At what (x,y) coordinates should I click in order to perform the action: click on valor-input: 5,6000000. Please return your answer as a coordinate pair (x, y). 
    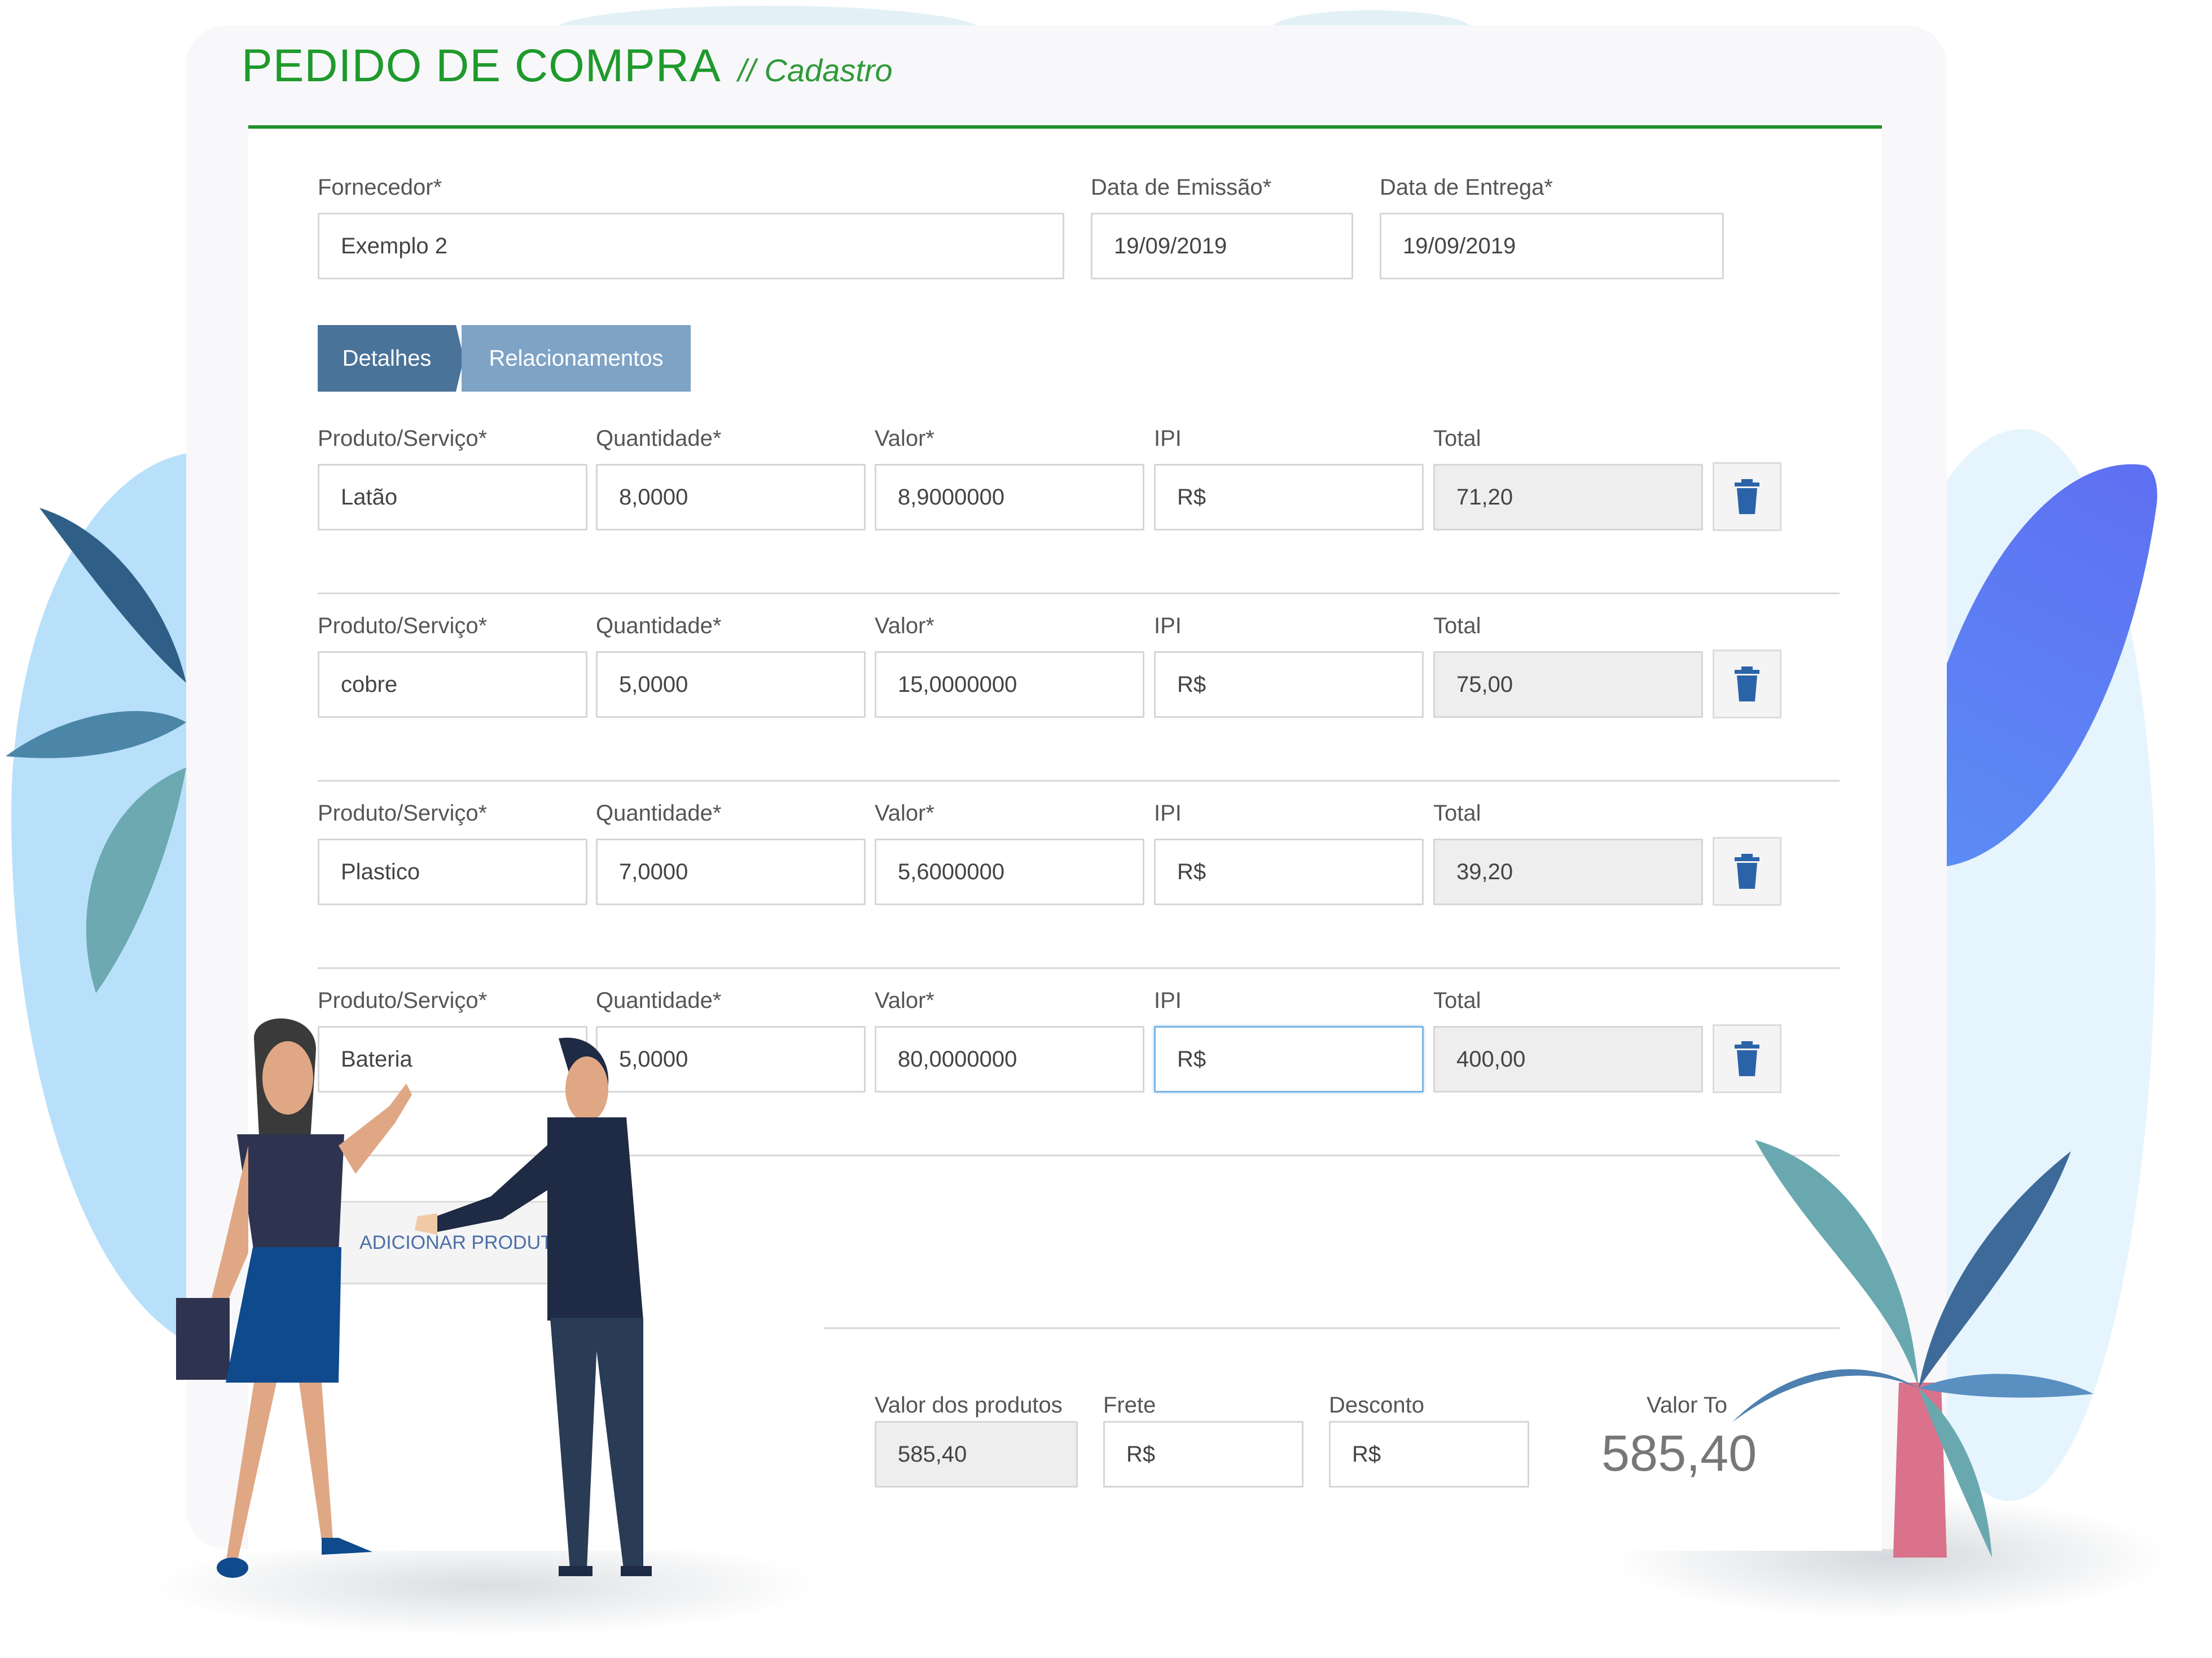
    Looking at the image, I should click on (1009, 872).